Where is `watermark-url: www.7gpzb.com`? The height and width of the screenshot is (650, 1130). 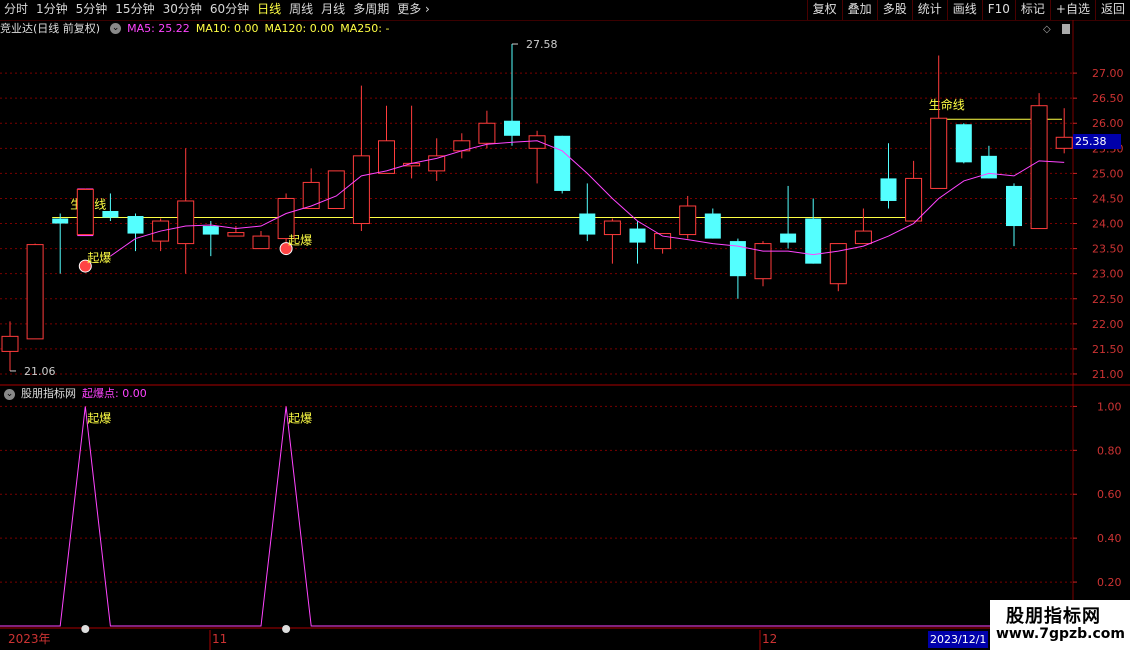
watermark-url: www.7gpzb.com is located at coordinates (1061, 634).